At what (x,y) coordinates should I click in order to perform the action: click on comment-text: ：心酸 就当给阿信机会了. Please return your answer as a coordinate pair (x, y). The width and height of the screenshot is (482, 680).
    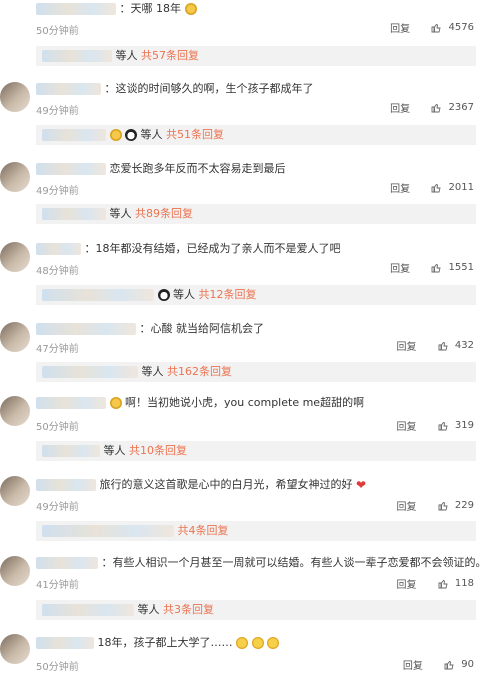
    Looking at the image, I should click on (202, 328).